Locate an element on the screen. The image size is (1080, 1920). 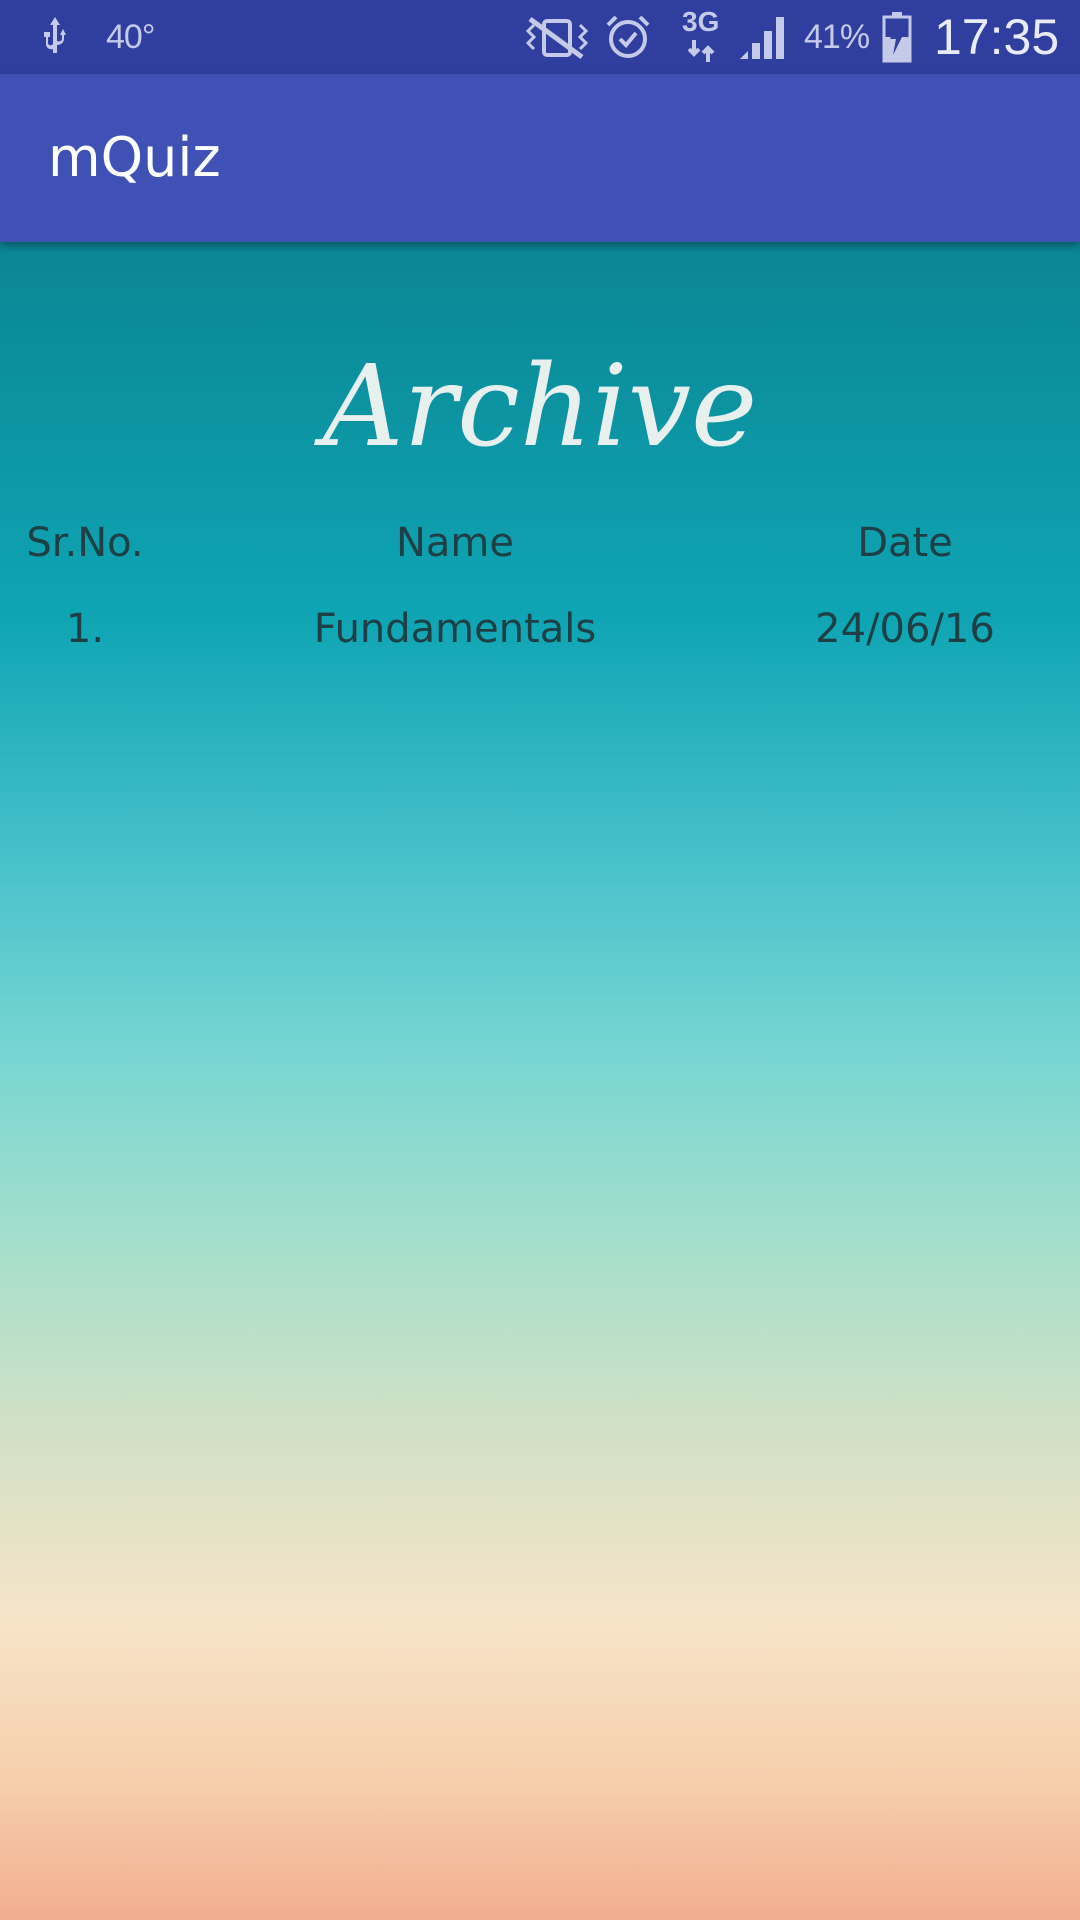
header-name: Name is located at coordinates (454, 543).